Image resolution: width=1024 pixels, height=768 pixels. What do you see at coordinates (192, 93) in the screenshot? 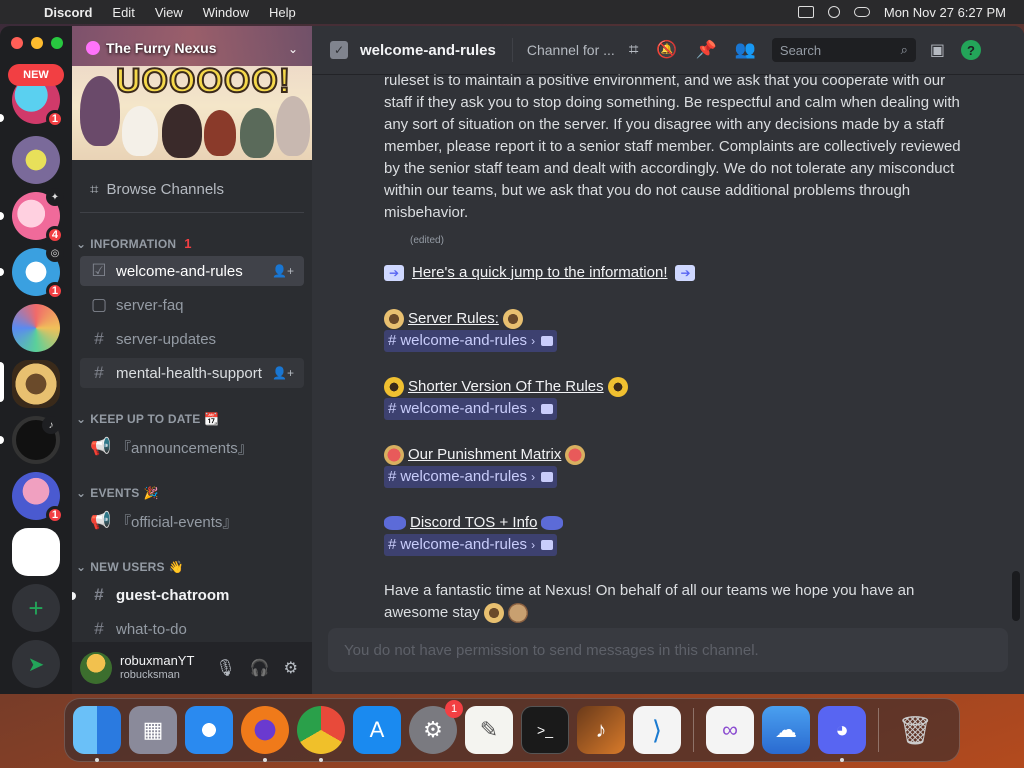
I see `server-banner: UOOOOO! The Furry Nexus ⌄` at bounding box center [192, 93].